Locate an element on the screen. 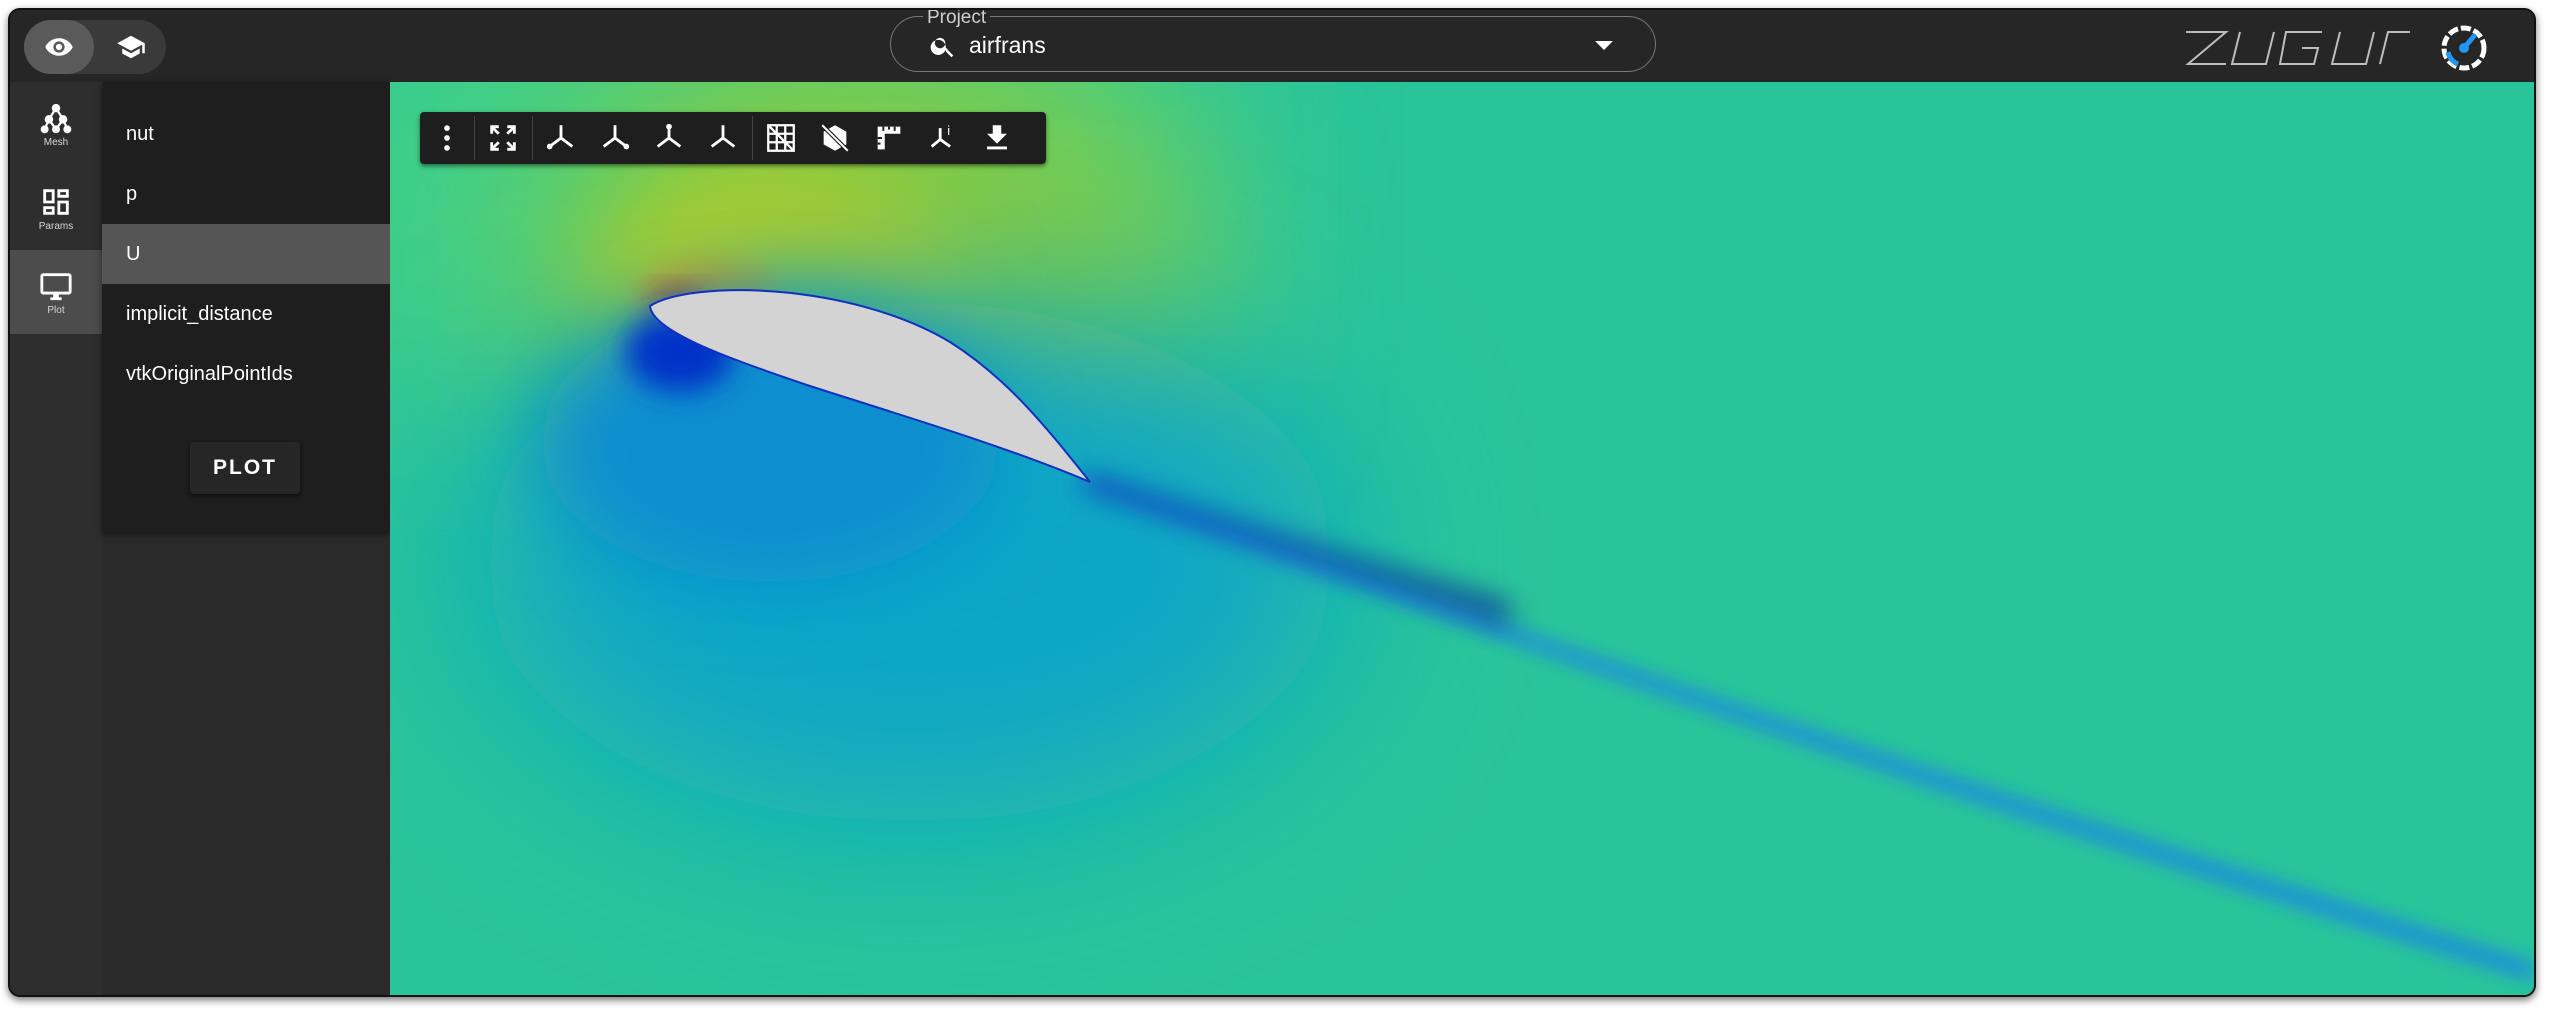  toggle-visibility-button is located at coordinates (835, 138).